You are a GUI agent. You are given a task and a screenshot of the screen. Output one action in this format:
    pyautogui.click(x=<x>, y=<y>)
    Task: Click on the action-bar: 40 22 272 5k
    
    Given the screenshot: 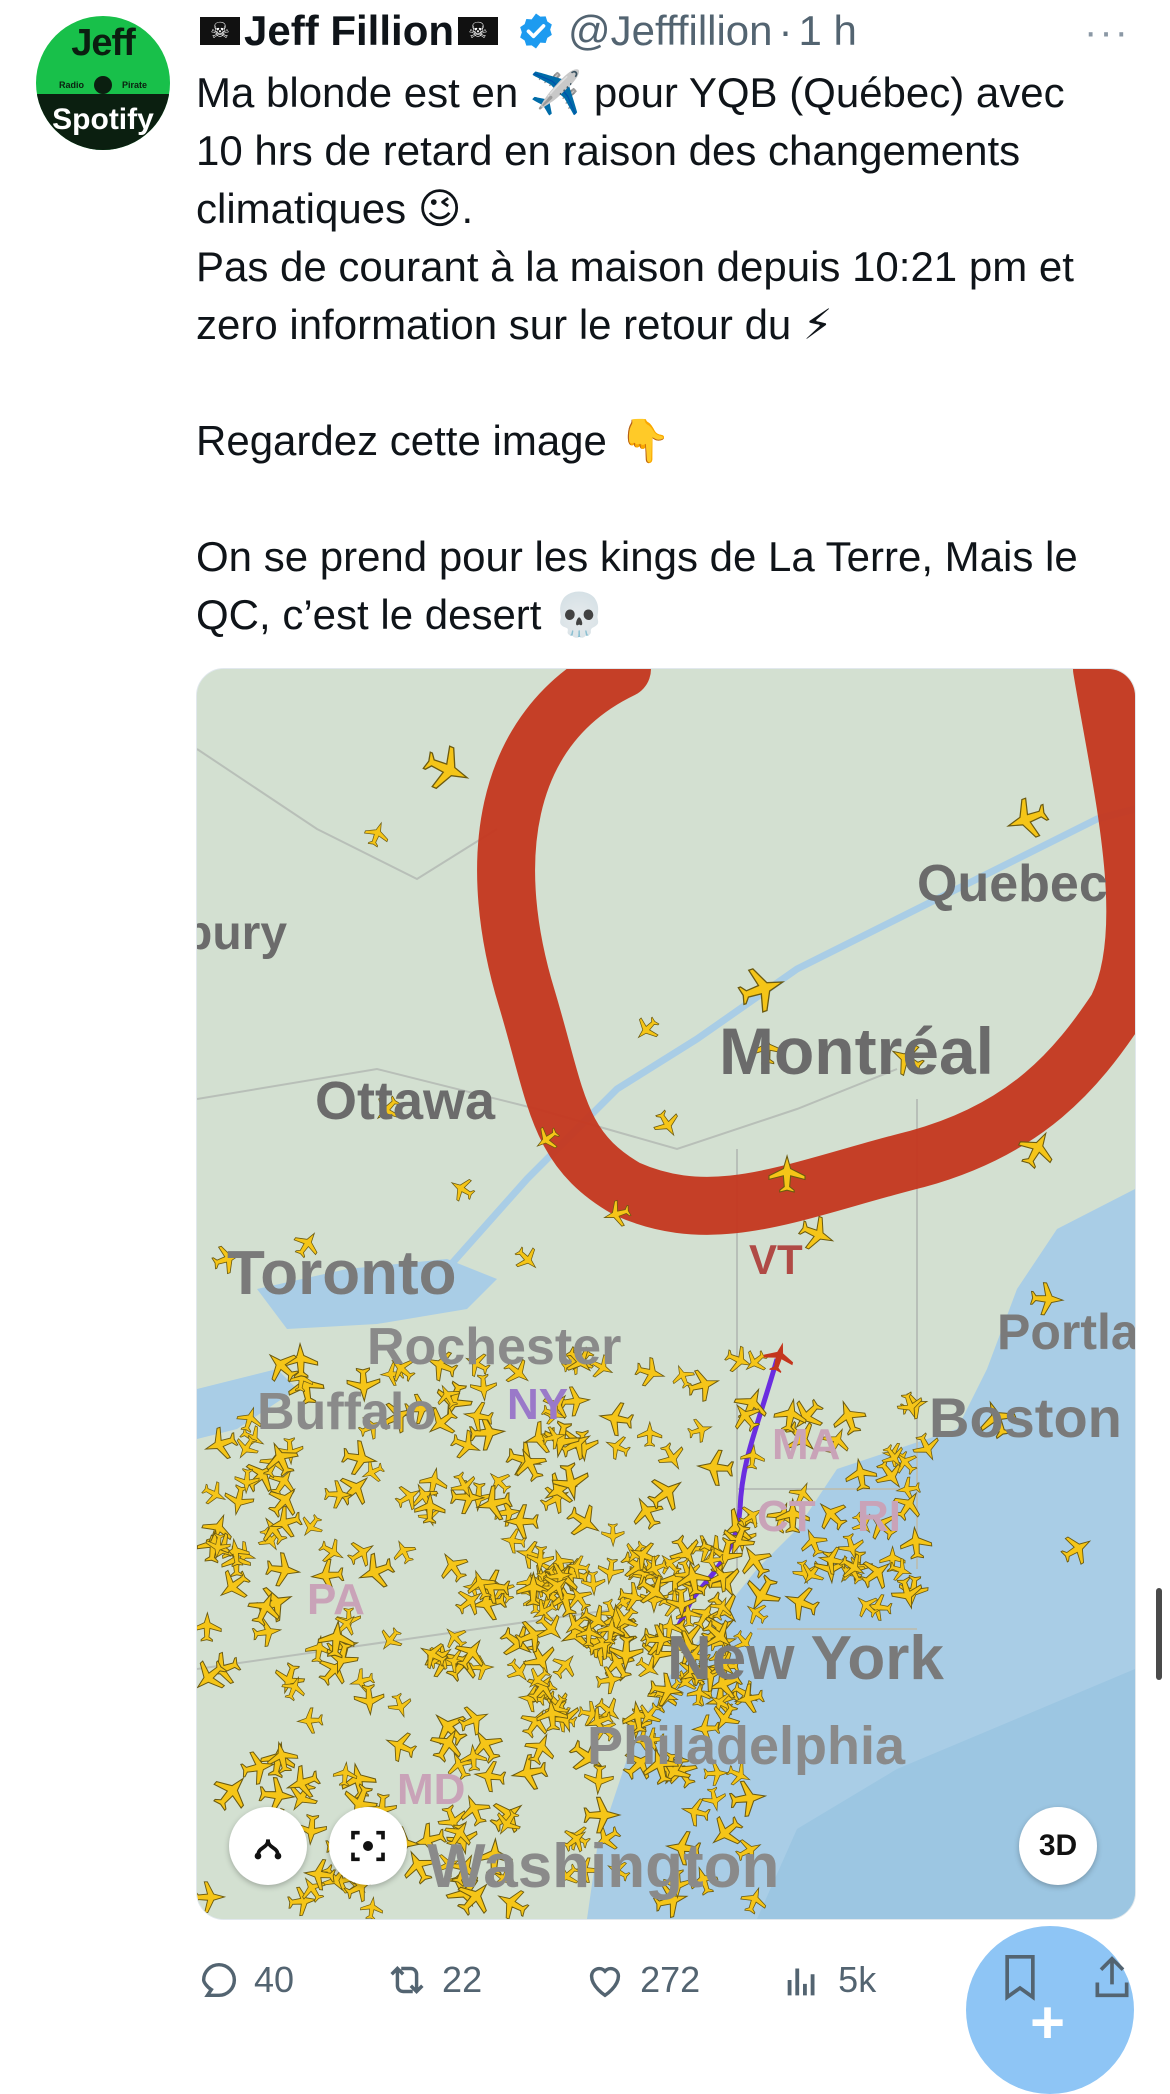 What is the action you would take?
    pyautogui.click(x=646, y=1980)
    